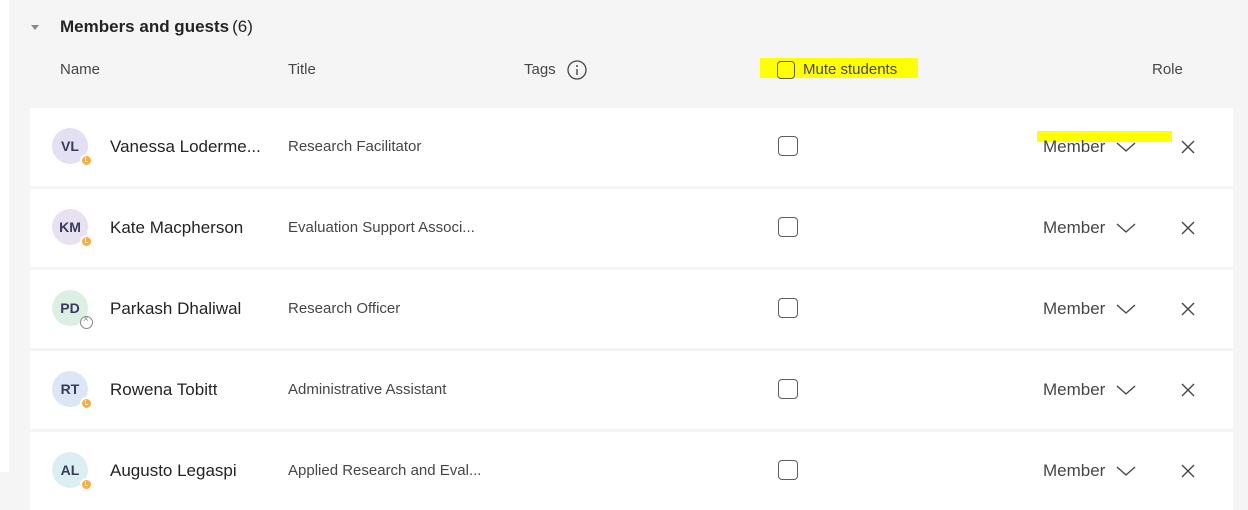 The height and width of the screenshot is (510, 1248). Describe the element at coordinates (86, 321) in the screenshot. I see `offline-status-icon` at that location.